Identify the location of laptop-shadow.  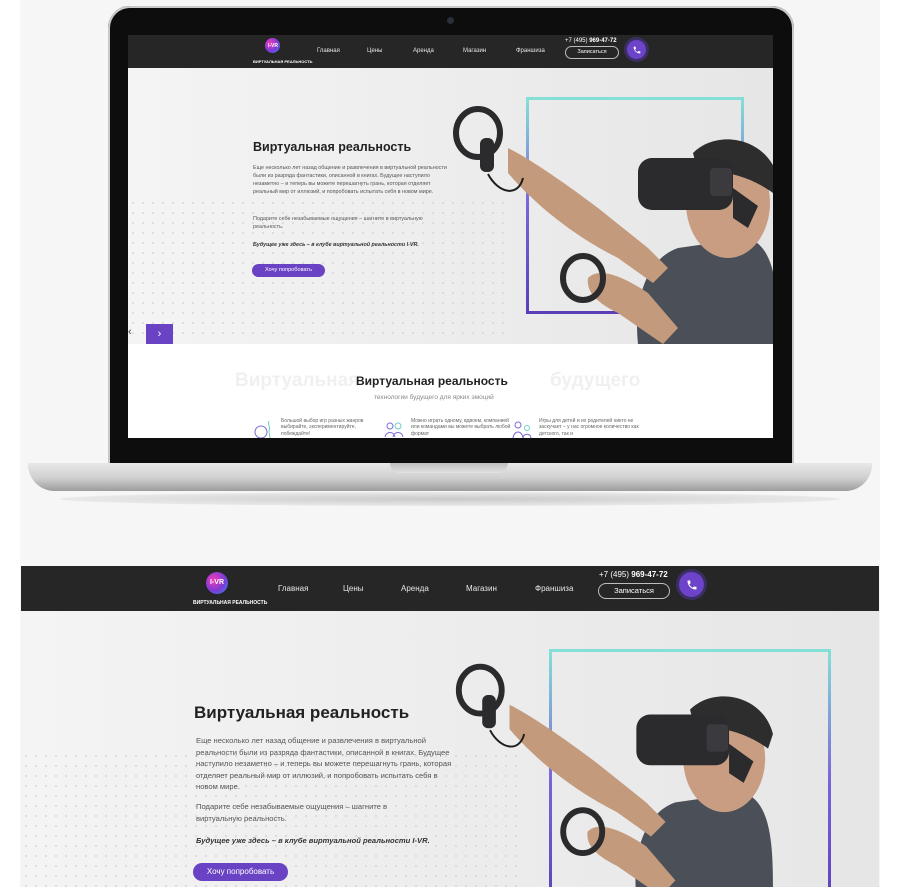
(450, 499).